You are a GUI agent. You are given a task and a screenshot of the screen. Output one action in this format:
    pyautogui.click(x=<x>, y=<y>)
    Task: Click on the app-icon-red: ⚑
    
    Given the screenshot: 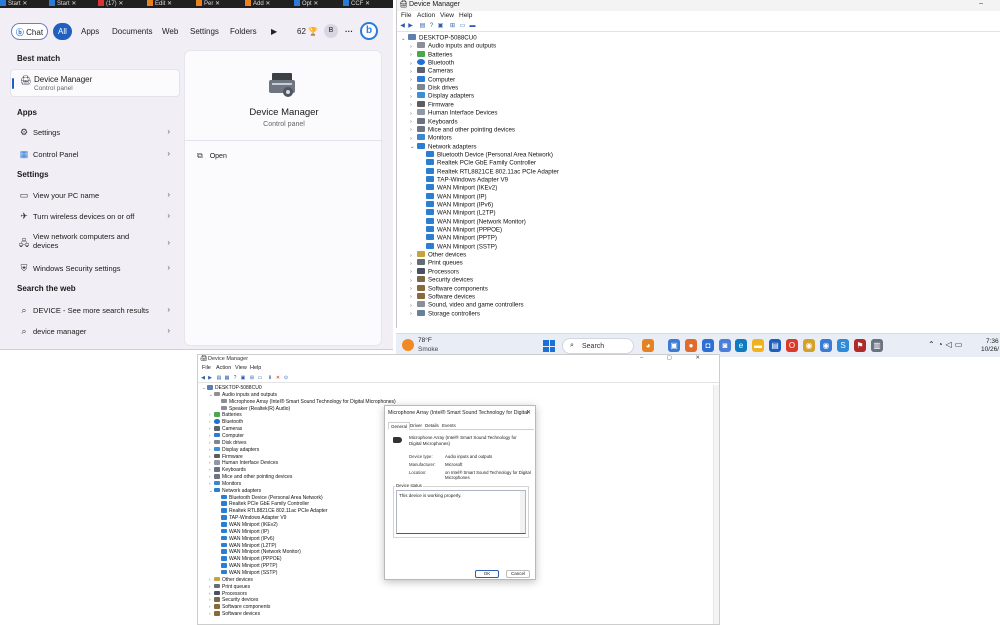 What is the action you would take?
    pyautogui.click(x=860, y=345)
    